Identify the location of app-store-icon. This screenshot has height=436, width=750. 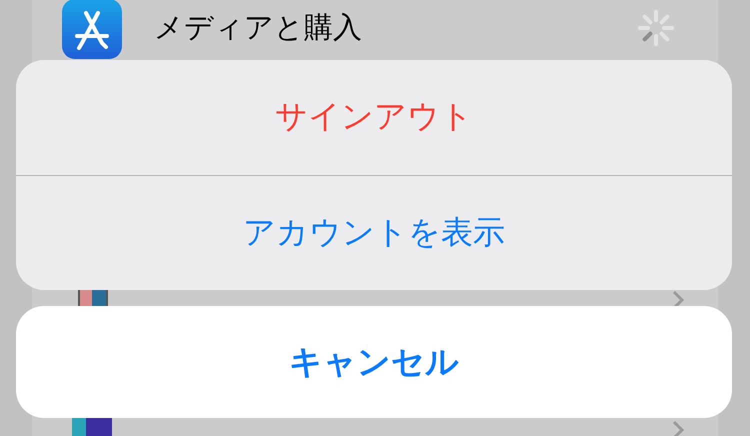
(92, 29).